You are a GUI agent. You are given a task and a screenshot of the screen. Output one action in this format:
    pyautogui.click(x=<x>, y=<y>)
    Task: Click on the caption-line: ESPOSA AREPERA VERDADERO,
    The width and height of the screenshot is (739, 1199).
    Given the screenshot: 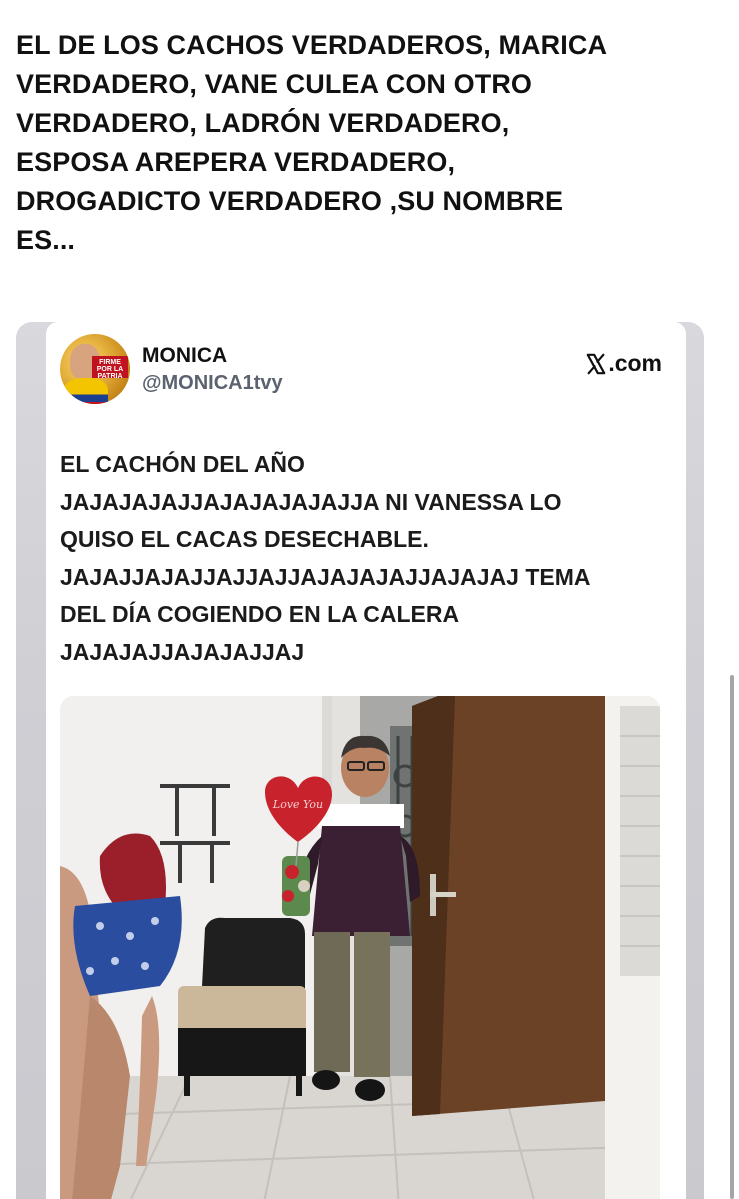 What is the action you would take?
    pyautogui.click(x=236, y=162)
    